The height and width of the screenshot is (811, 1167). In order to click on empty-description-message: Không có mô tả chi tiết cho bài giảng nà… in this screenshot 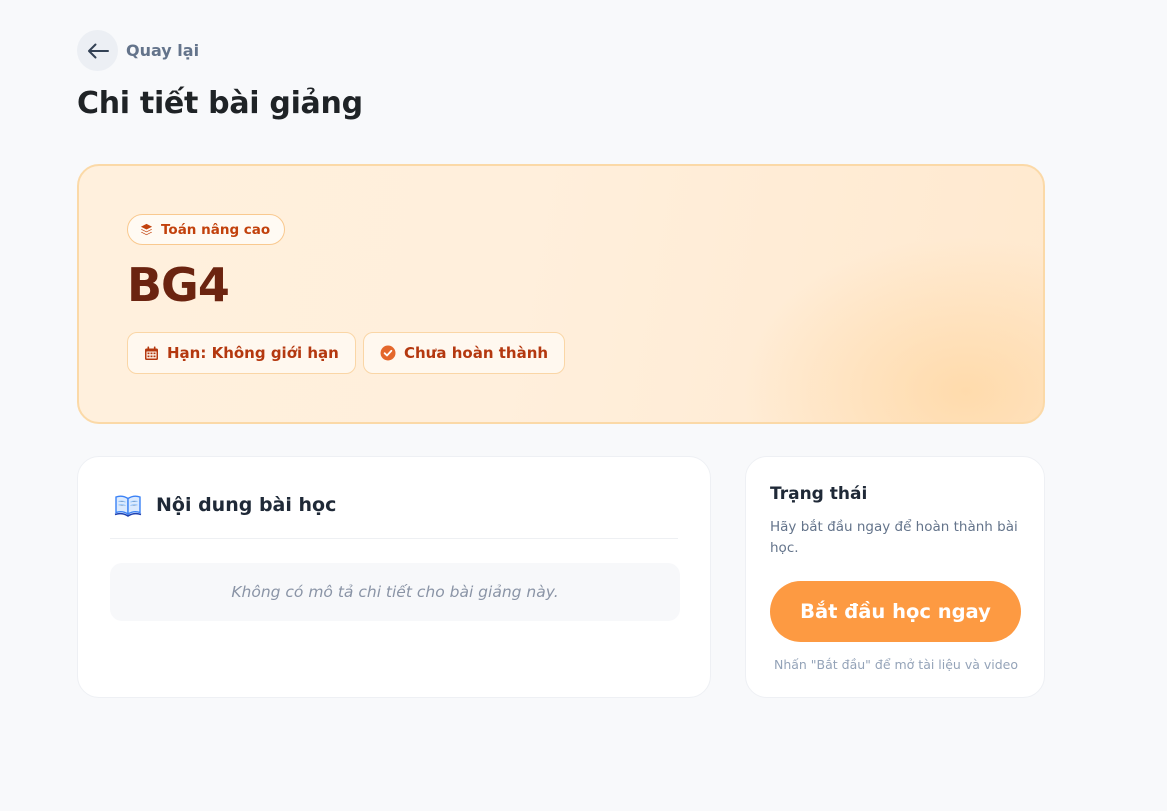, I will do `click(395, 592)`.